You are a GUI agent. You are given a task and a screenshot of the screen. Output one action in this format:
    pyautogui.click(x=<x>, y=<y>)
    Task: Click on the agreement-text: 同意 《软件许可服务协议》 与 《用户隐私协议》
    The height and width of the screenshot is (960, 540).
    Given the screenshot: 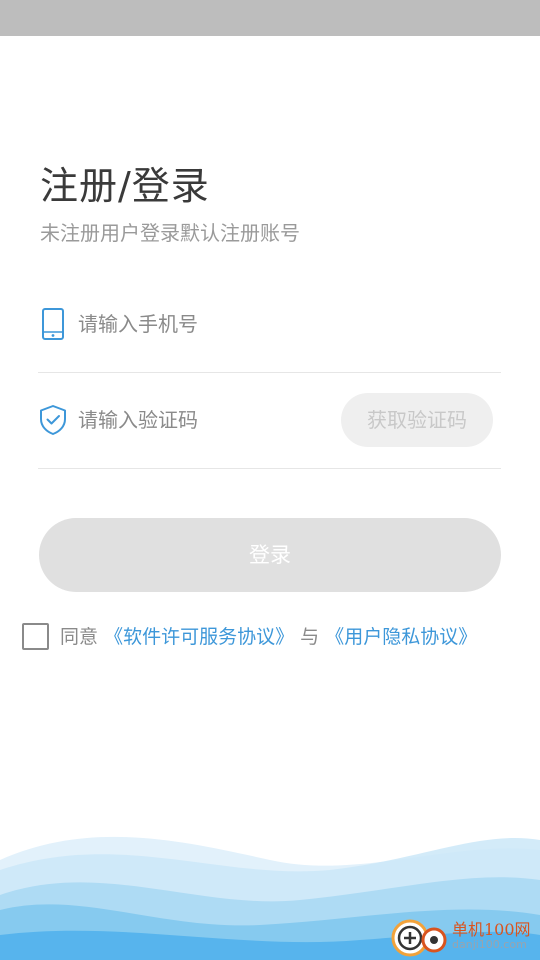 What is the action you would take?
    pyautogui.click(x=268, y=637)
    